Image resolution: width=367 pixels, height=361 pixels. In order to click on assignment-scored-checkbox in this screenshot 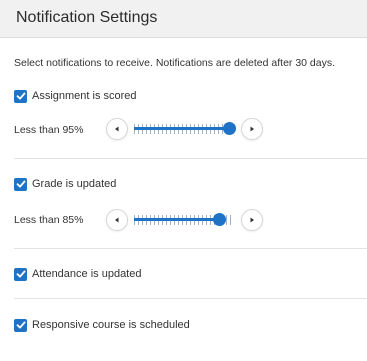, I will do `click(20, 96)`.